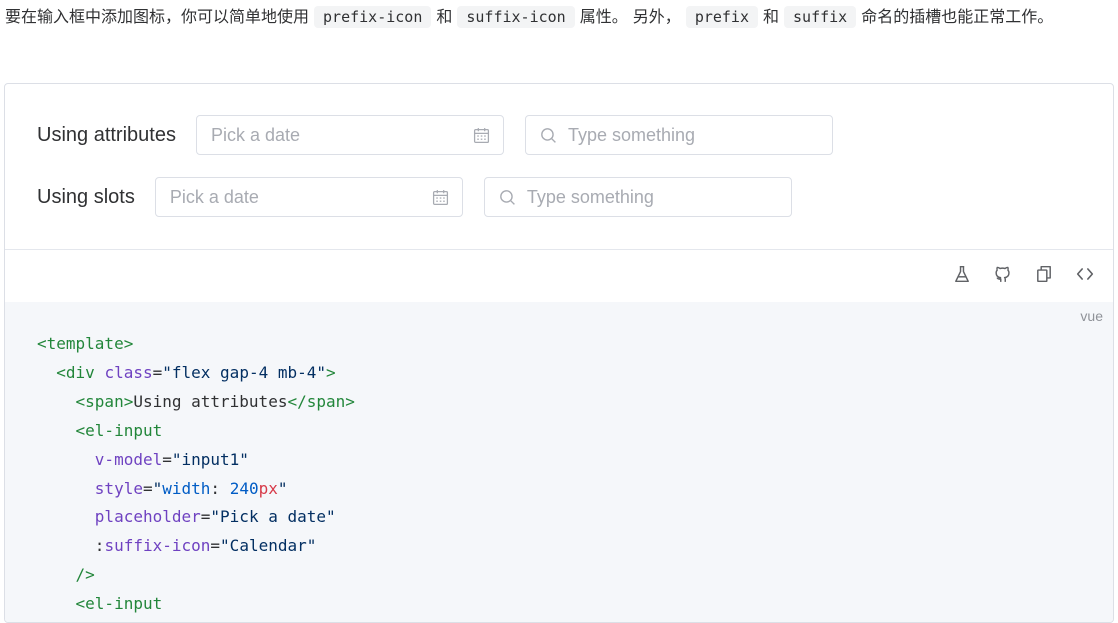  What do you see at coordinates (196, 431) in the screenshot?
I see `code-line: <el-input` at bounding box center [196, 431].